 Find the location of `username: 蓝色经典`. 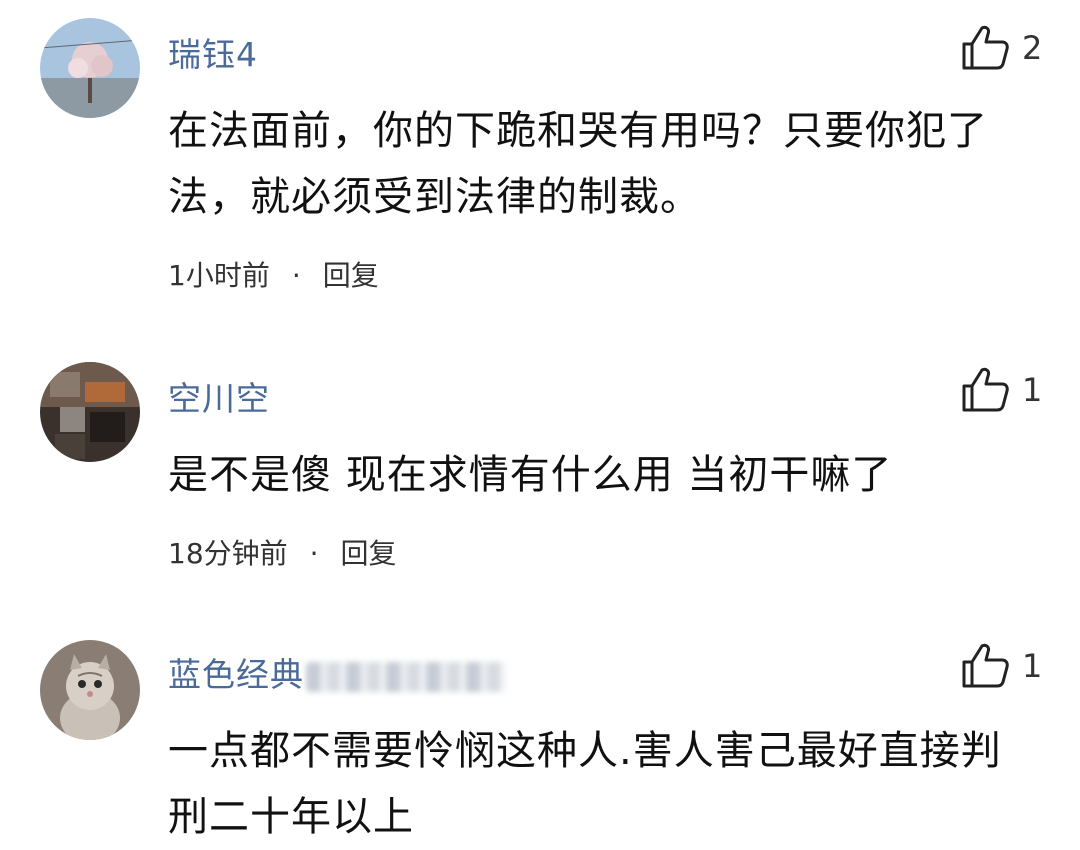

username: 蓝色经典 is located at coordinates (337, 672).